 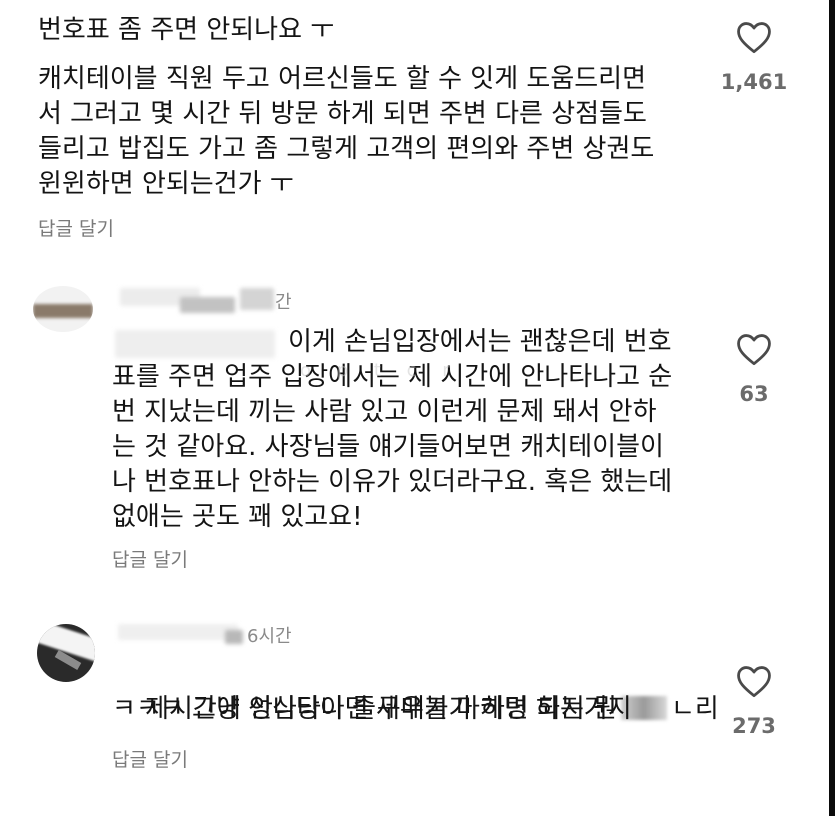 What do you see at coordinates (754, 57) in the screenshot?
I see `comment-1-like: 1,461` at bounding box center [754, 57].